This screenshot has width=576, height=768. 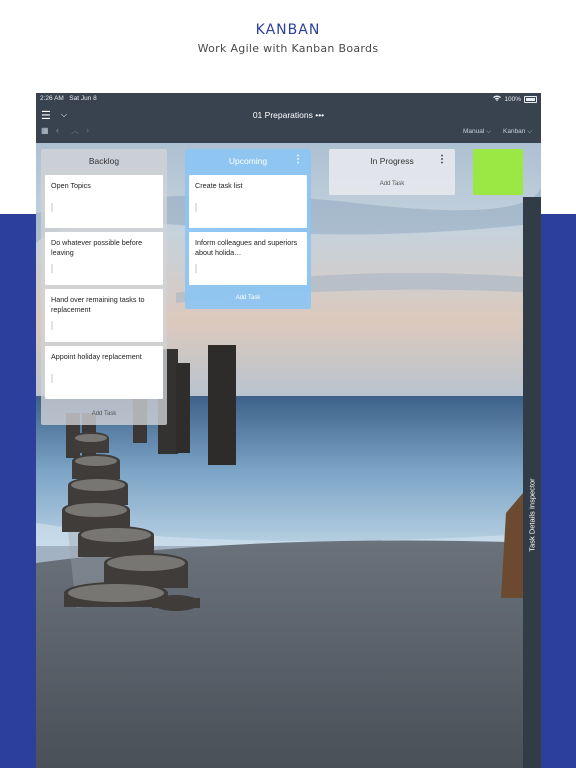 I want to click on battery-icon, so click(x=530, y=99).